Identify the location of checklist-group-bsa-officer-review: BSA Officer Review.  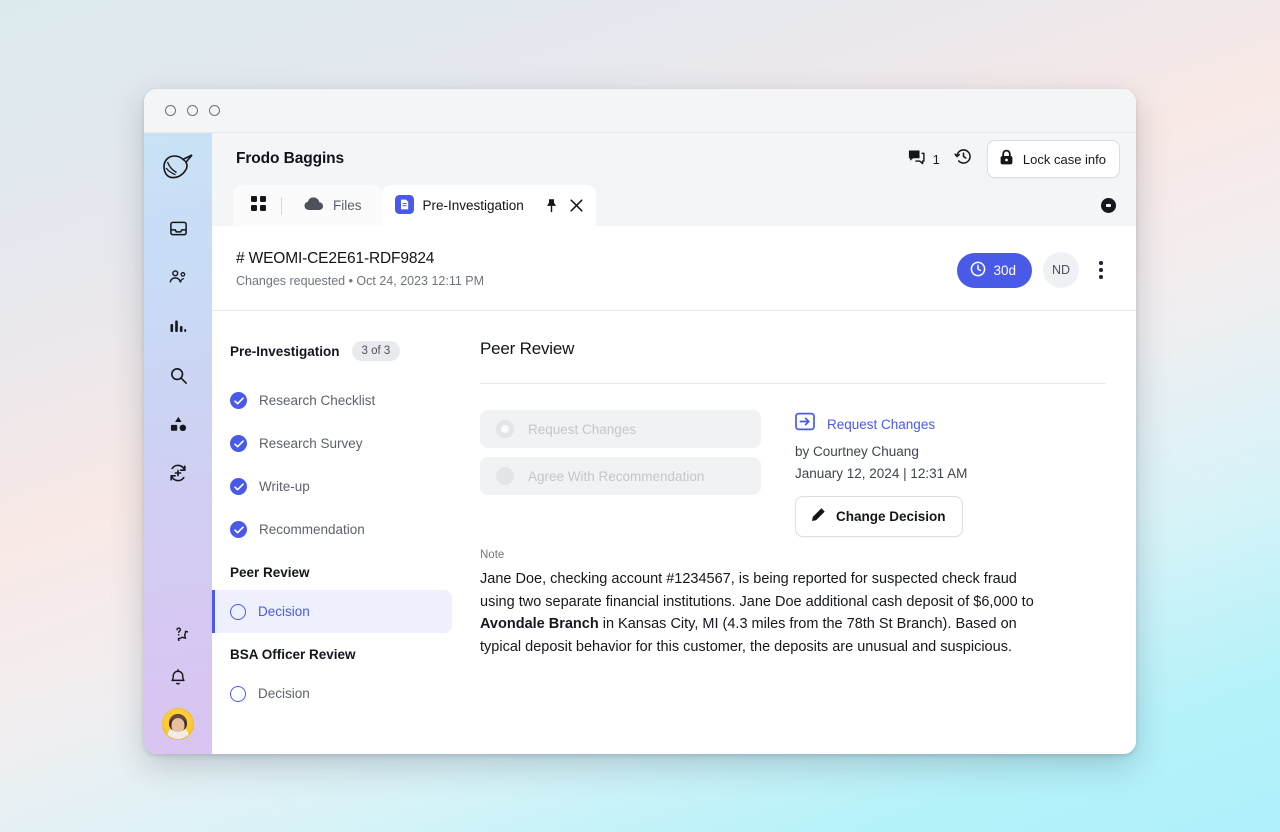
(293, 654).